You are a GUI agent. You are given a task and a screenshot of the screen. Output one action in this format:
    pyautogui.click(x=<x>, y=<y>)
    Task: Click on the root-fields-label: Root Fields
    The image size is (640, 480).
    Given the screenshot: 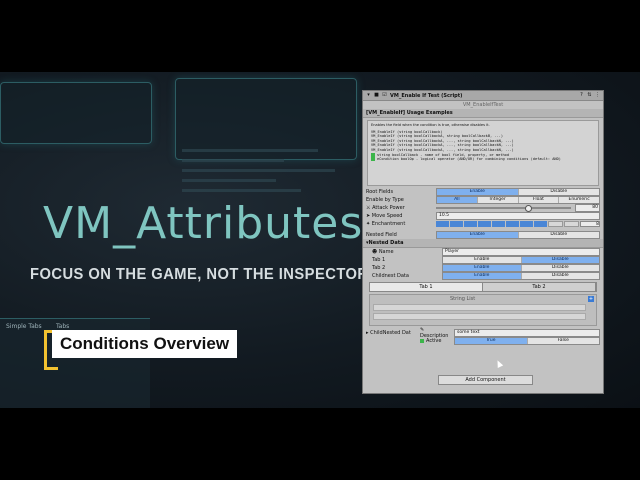 What is the action you would take?
    pyautogui.click(x=380, y=192)
    